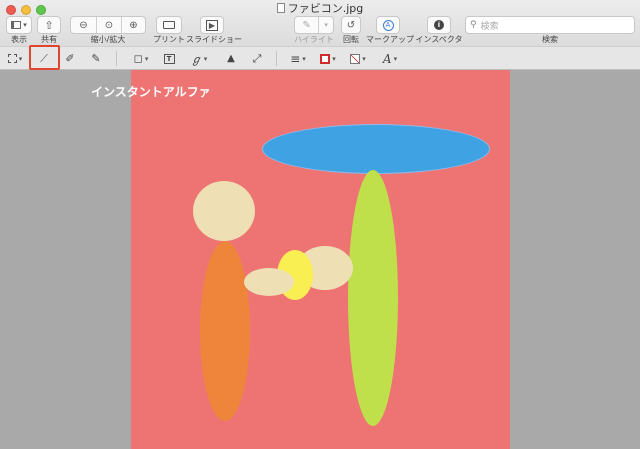 This screenshot has width=640, height=449. I want to click on view-button: ▾, so click(19, 25).